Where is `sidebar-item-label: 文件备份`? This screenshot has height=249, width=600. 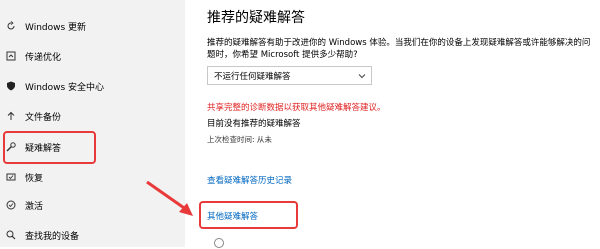
sidebar-item-label: 文件备份 is located at coordinates (43, 117).